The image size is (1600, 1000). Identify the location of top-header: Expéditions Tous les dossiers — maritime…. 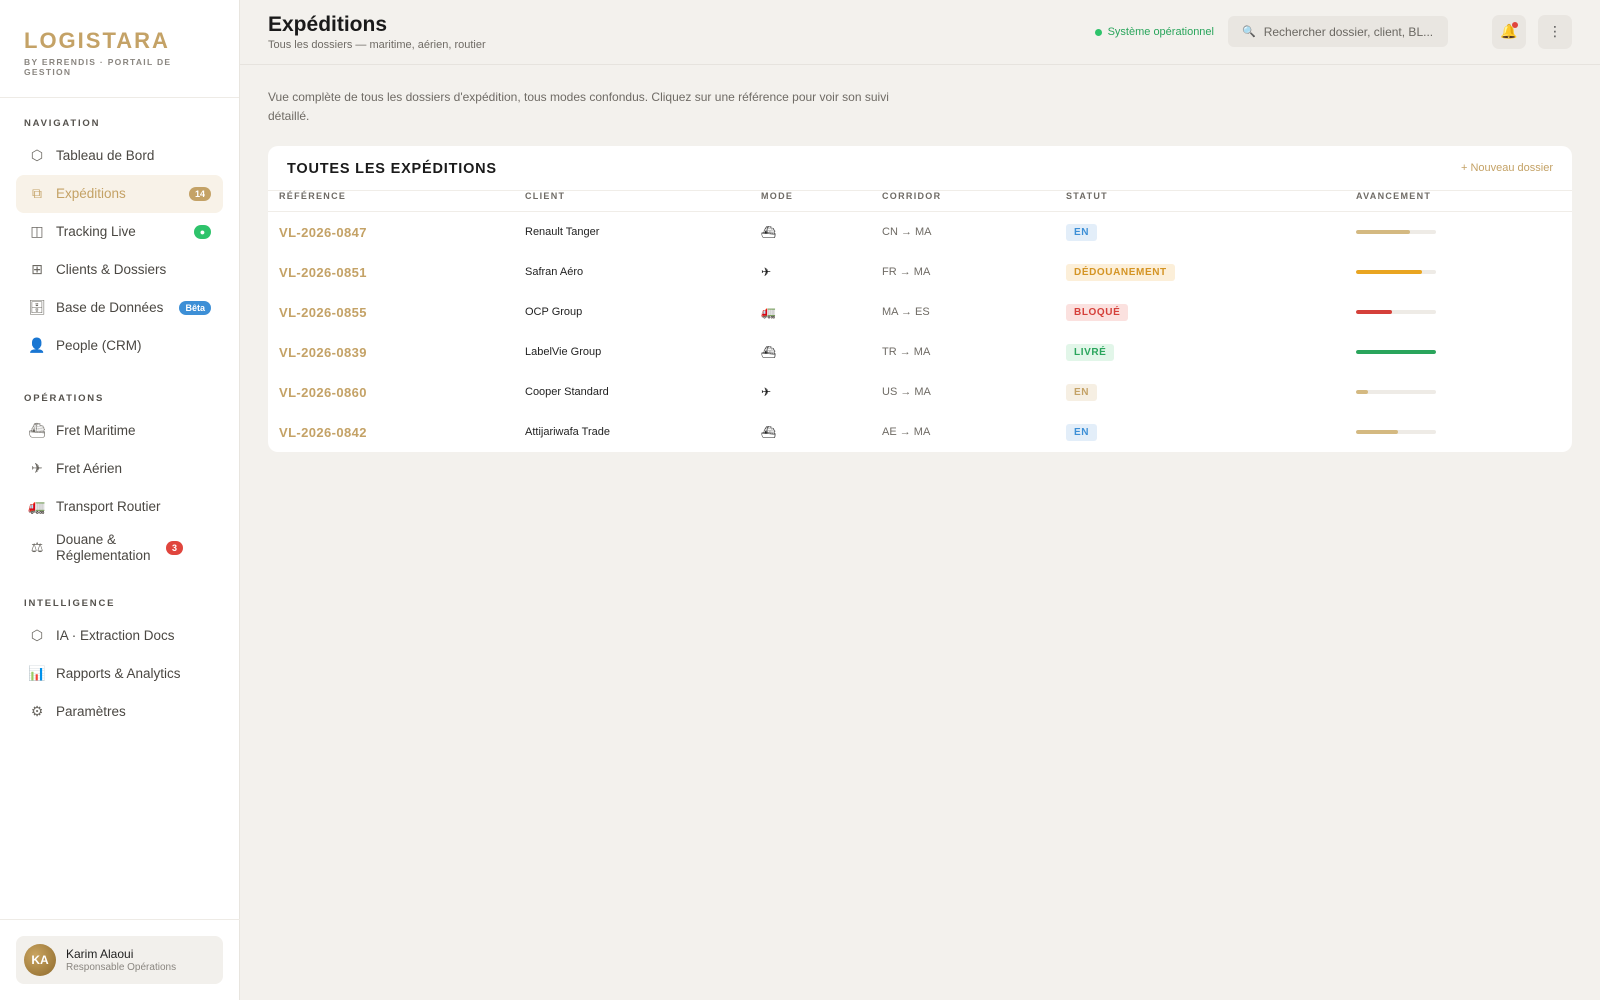
(920, 32).